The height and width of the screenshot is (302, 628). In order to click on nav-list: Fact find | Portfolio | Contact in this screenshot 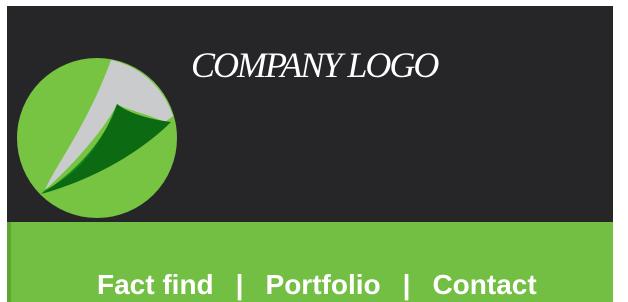, I will do `click(317, 285)`.